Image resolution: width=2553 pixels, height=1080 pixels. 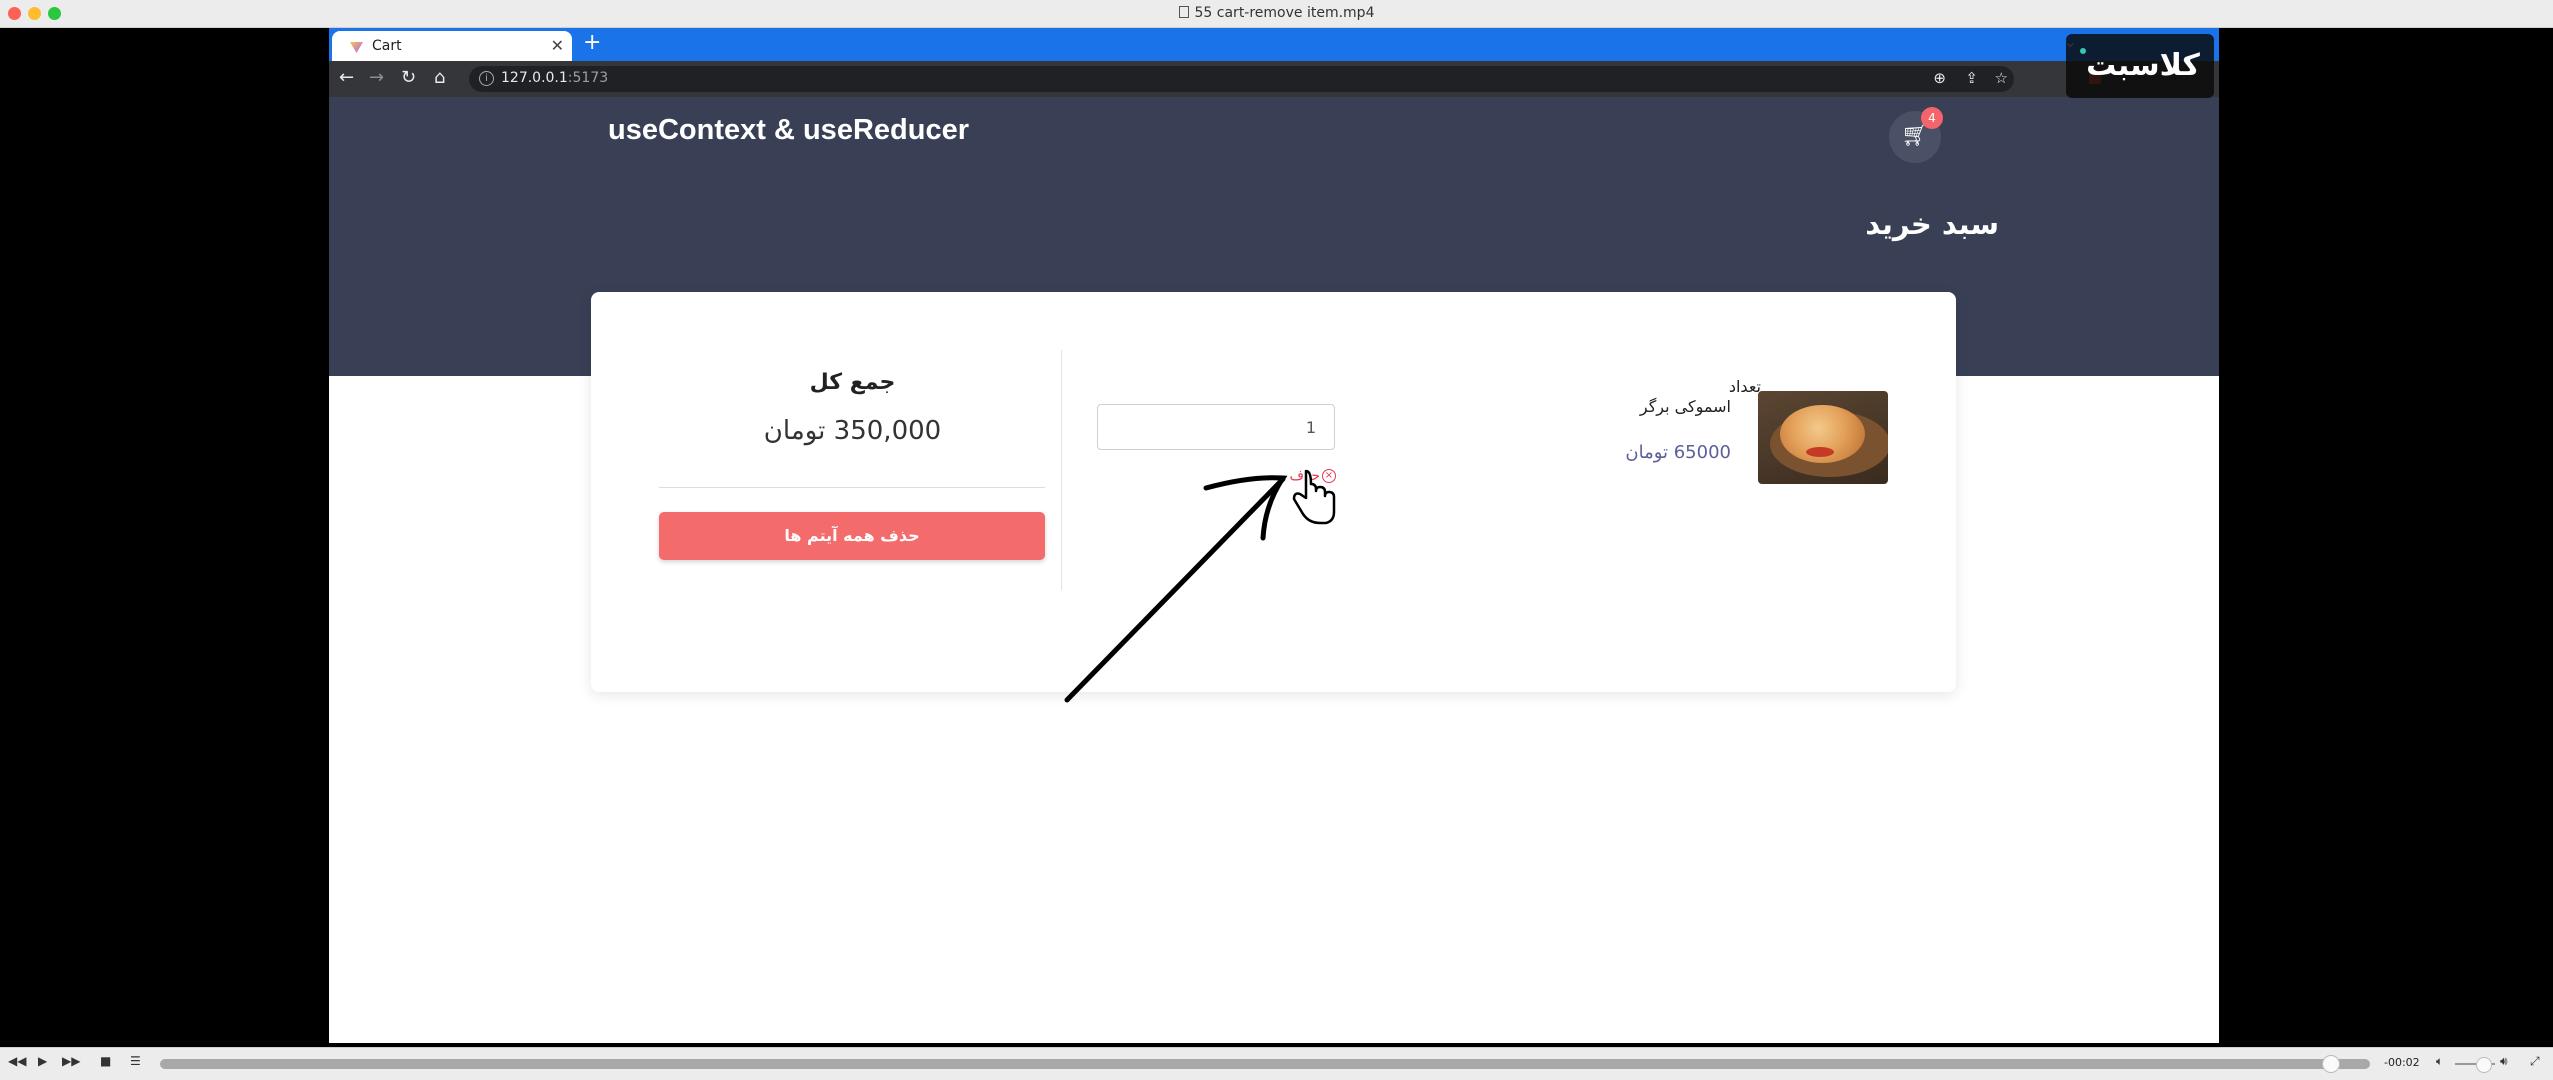 What do you see at coordinates (71, 1061) in the screenshot?
I see `fast-forward-icon: ▶▶` at bounding box center [71, 1061].